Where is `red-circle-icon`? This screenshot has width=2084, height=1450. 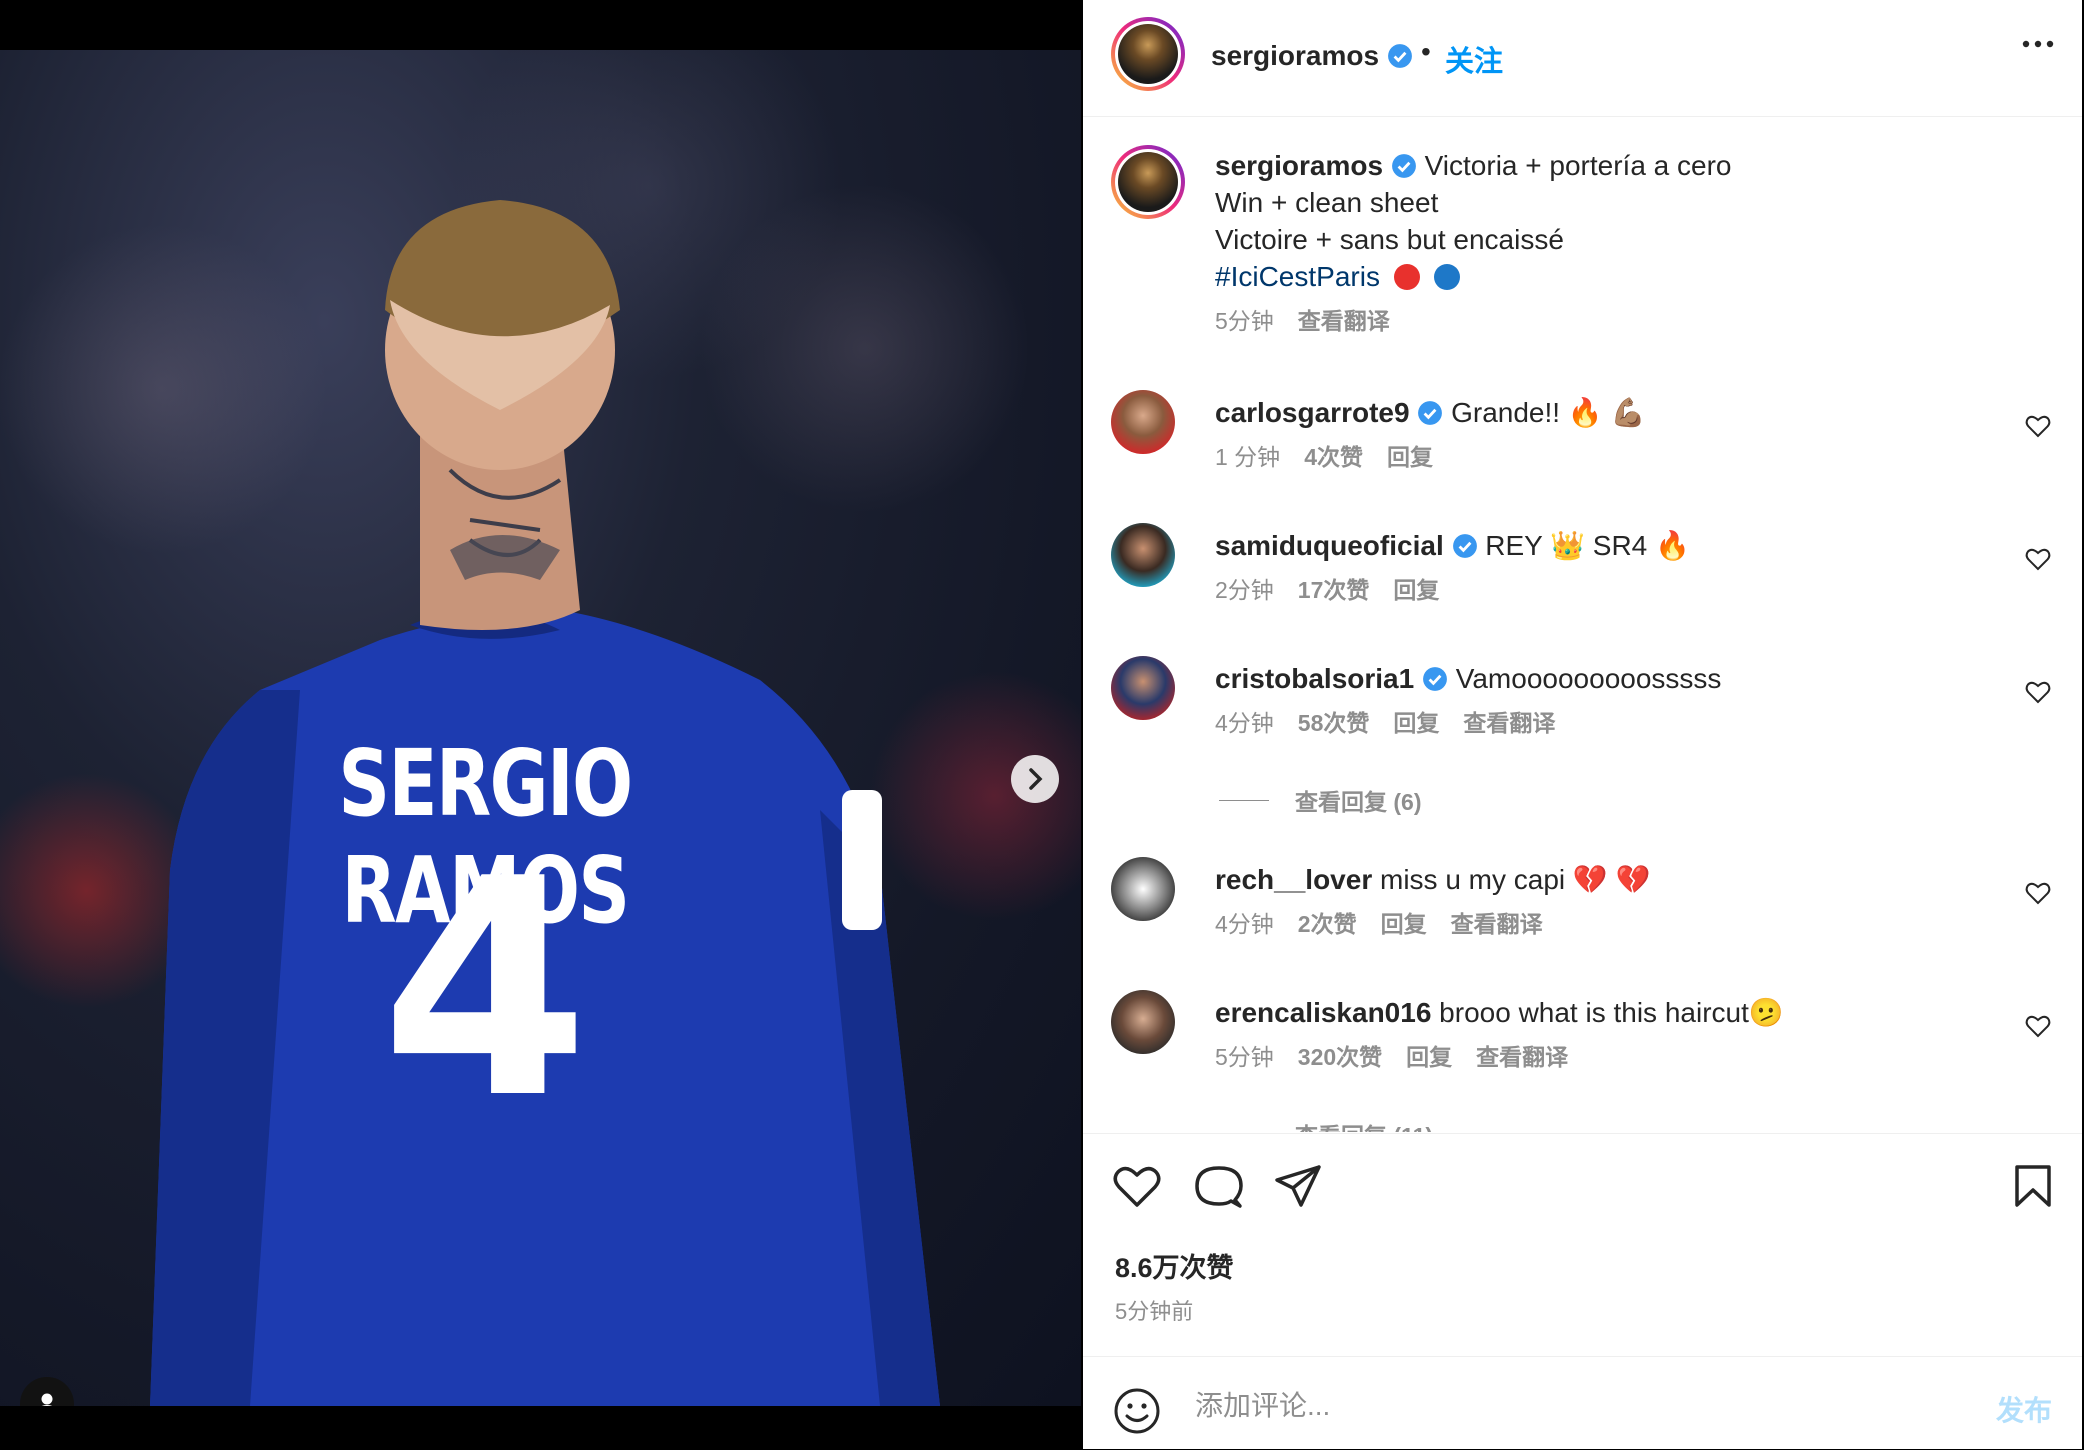 red-circle-icon is located at coordinates (1406, 277).